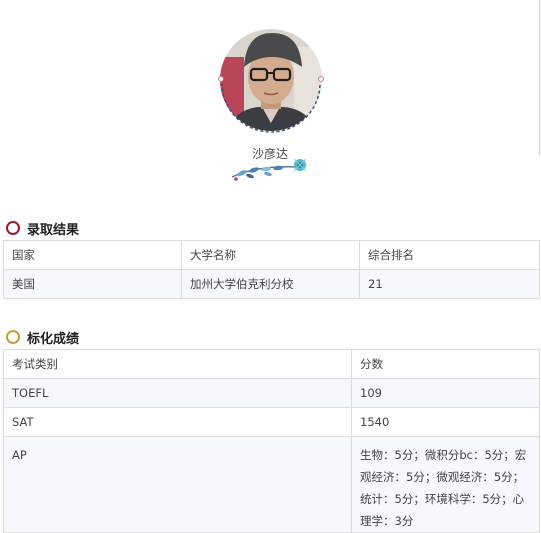 This screenshot has height=533, width=541. I want to click on rank-cell: 21, so click(449, 284).